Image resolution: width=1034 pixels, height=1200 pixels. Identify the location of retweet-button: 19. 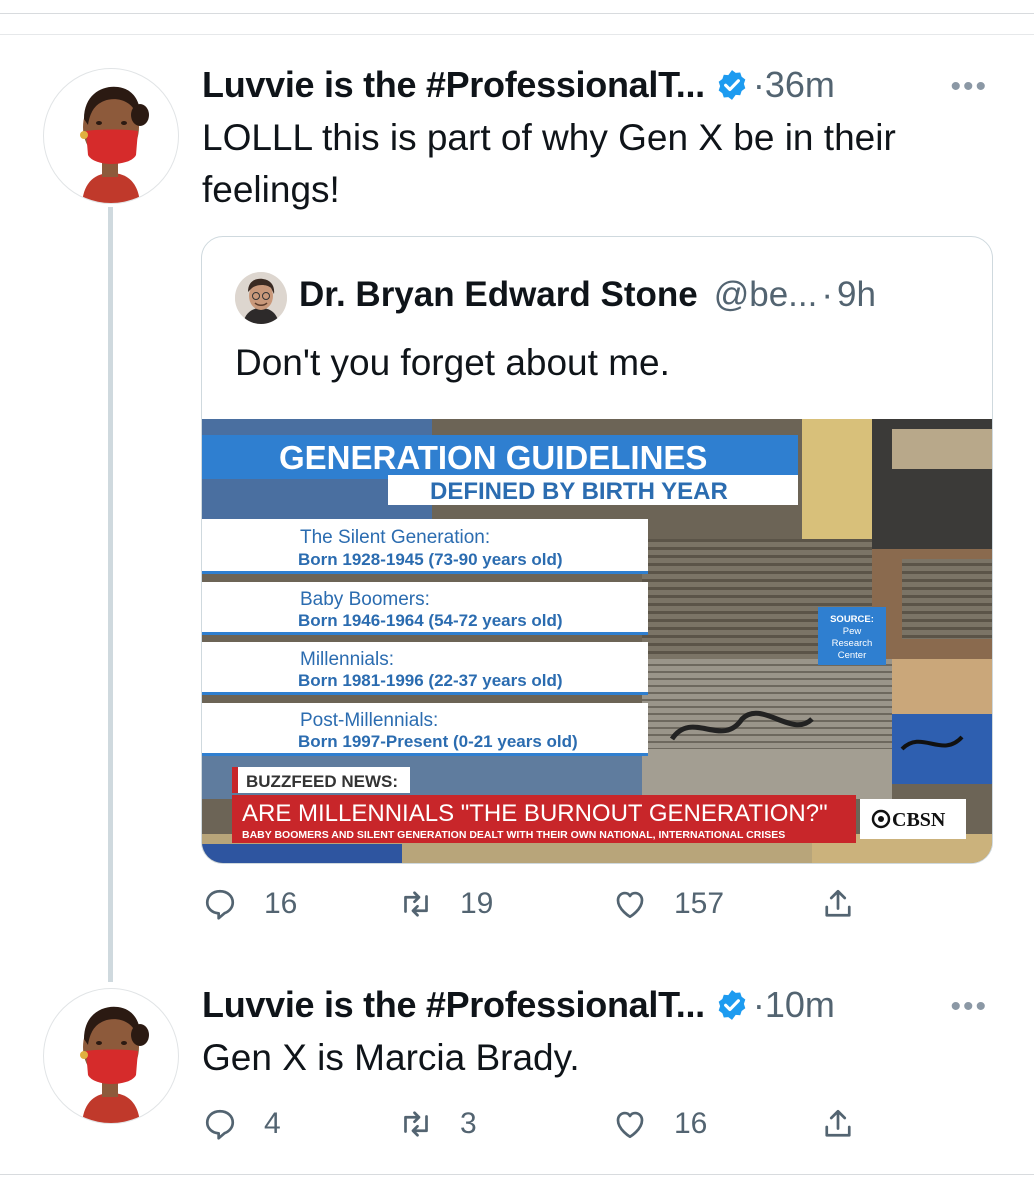
(445, 904).